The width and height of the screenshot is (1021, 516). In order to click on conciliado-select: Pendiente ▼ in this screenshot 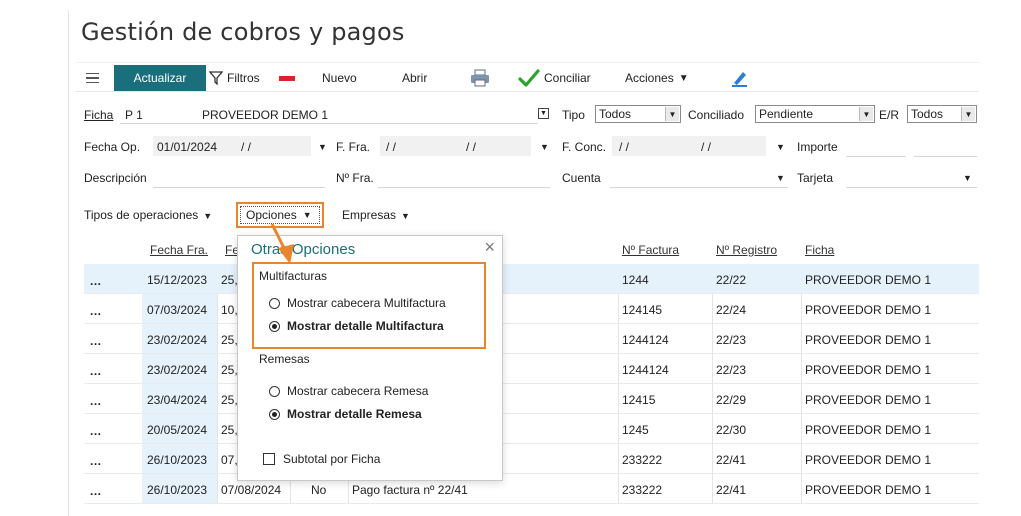, I will do `click(815, 114)`.